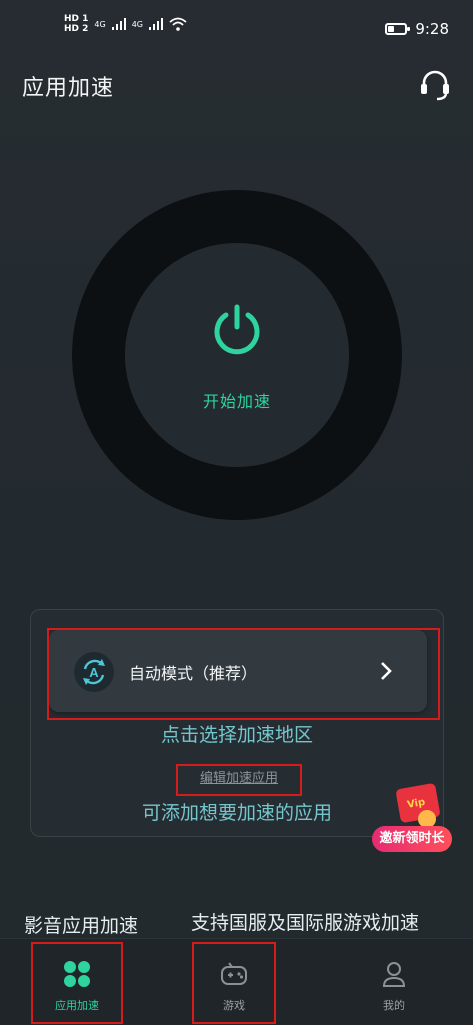 The height and width of the screenshot is (1025, 473). Describe the element at coordinates (76, 29) in the screenshot. I see `sim2-label: HD 2` at that location.